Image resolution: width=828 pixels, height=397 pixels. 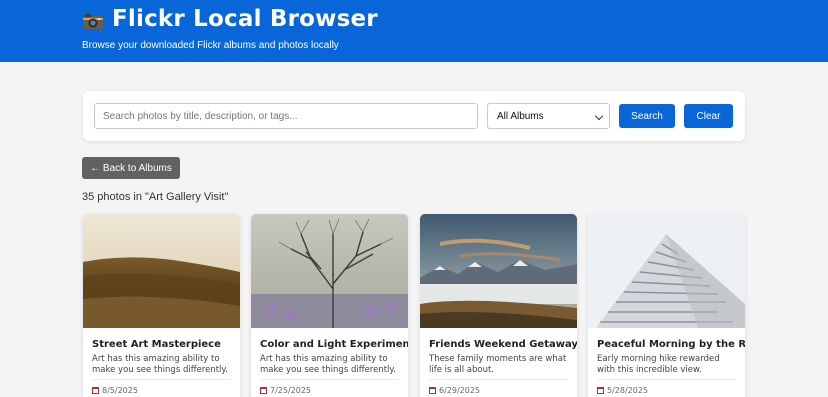 I want to click on photo-date: 5/28/2025, so click(x=622, y=390).